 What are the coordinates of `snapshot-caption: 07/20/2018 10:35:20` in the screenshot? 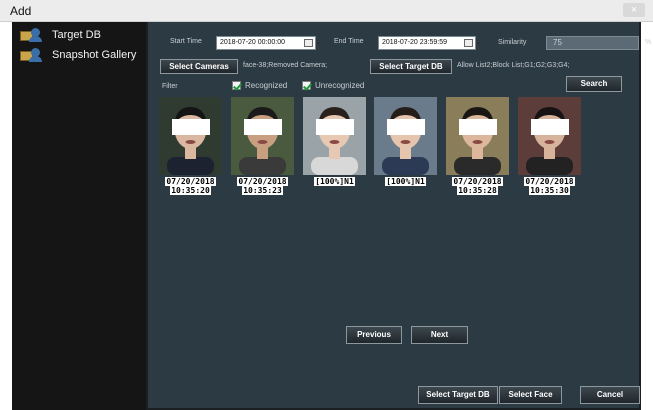 It's located at (190, 186).